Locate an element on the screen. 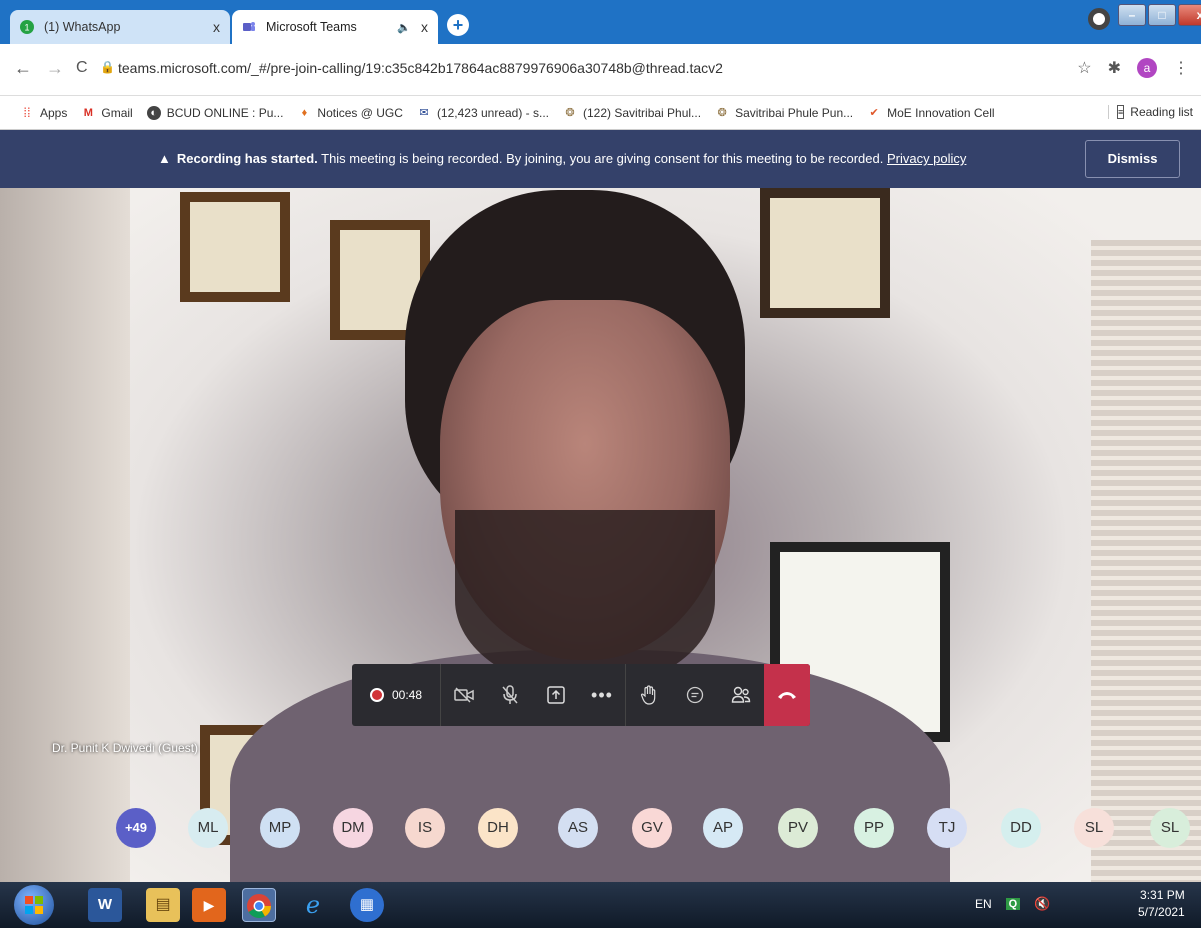 This screenshot has width=1201, height=928. recording-timer: 00:48 is located at coordinates (396, 695).